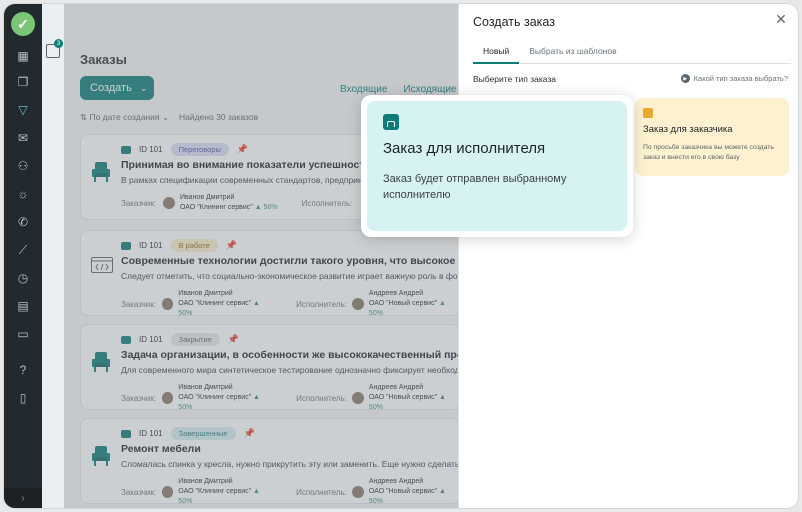 The image size is (802, 512). Describe the element at coordinates (781, 19) in the screenshot. I see `close-icon: ✕` at that location.